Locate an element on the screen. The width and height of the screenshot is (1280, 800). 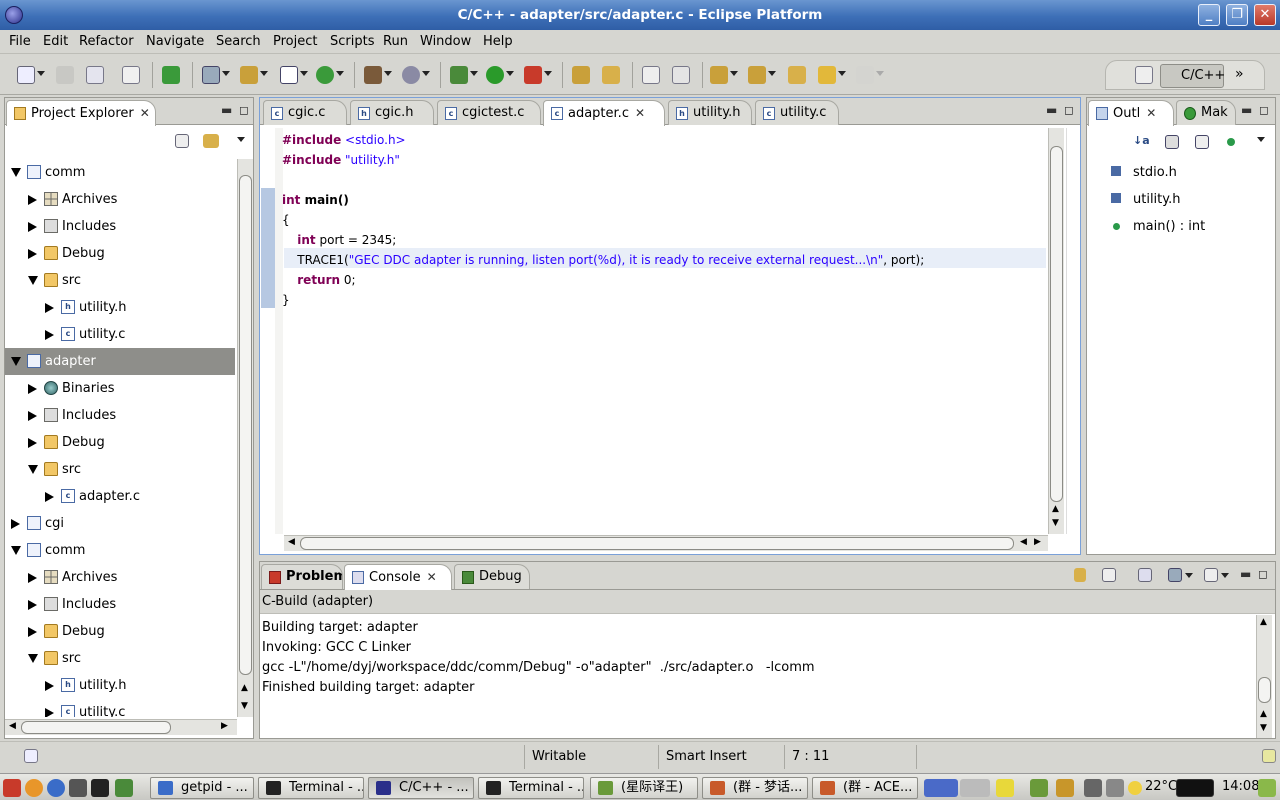
open-type-icon is located at coordinates (581, 75).